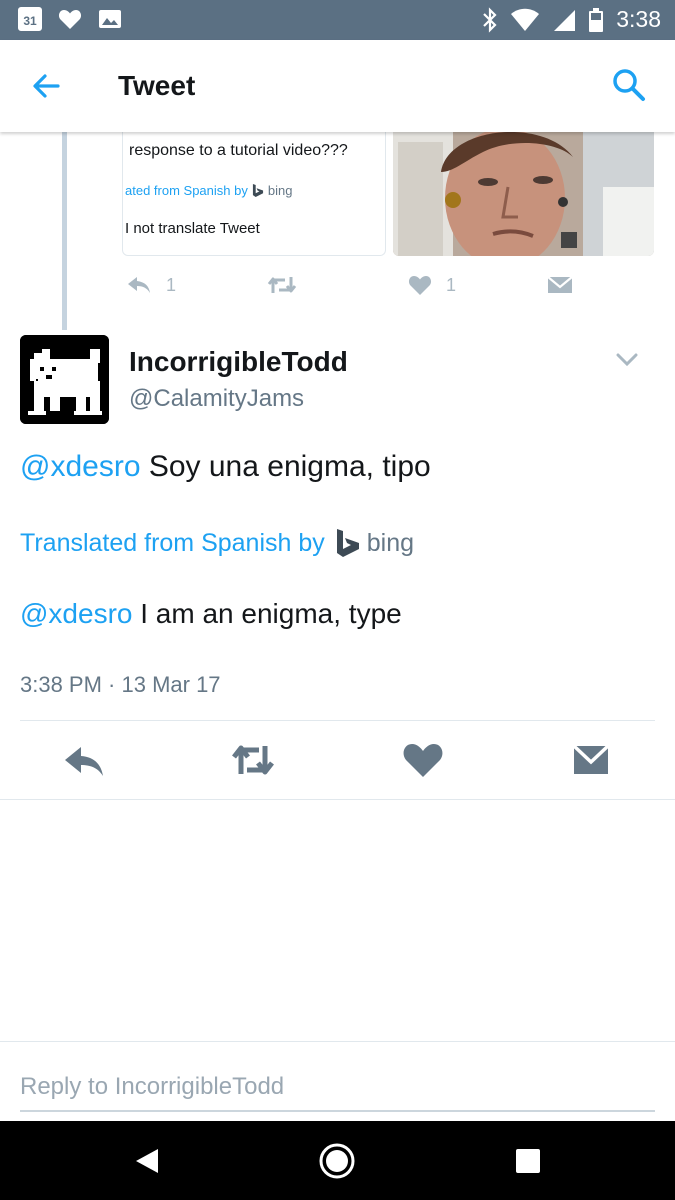 The width and height of the screenshot is (675, 1200). What do you see at coordinates (596, 19) in the screenshot?
I see `battery-icon` at bounding box center [596, 19].